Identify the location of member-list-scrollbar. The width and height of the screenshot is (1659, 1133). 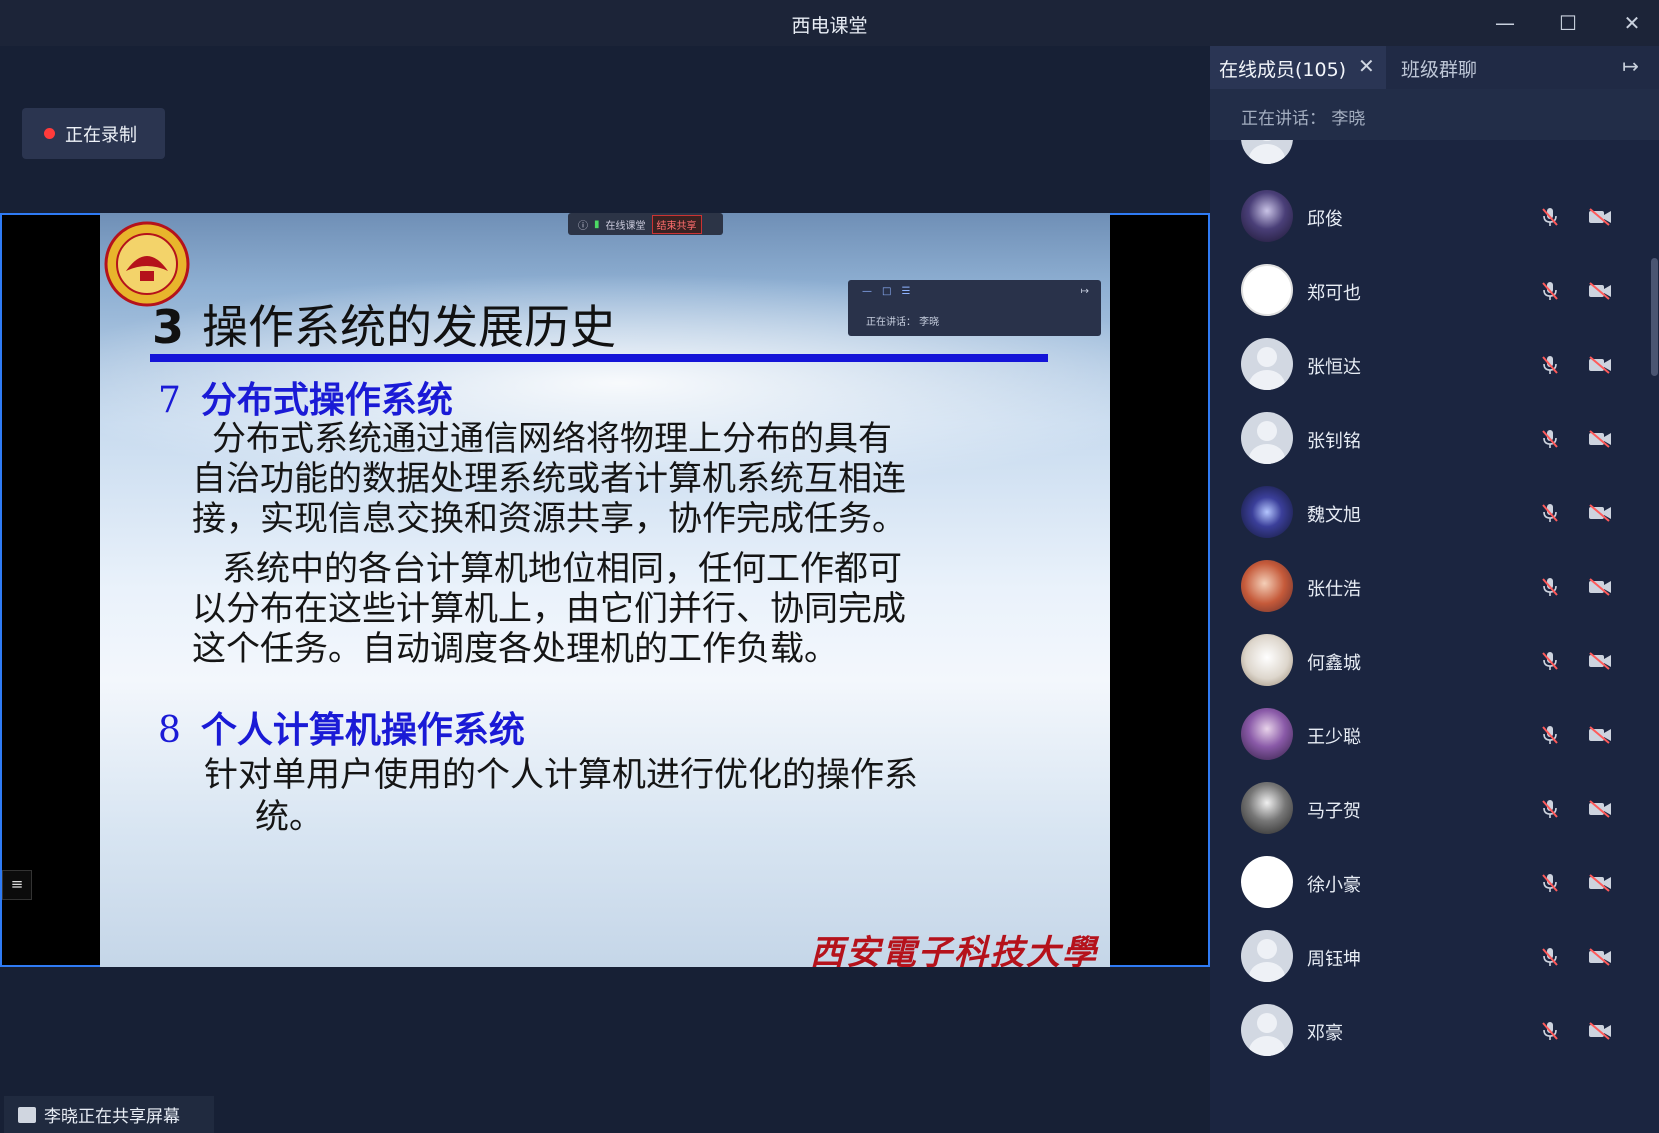
(1654, 317).